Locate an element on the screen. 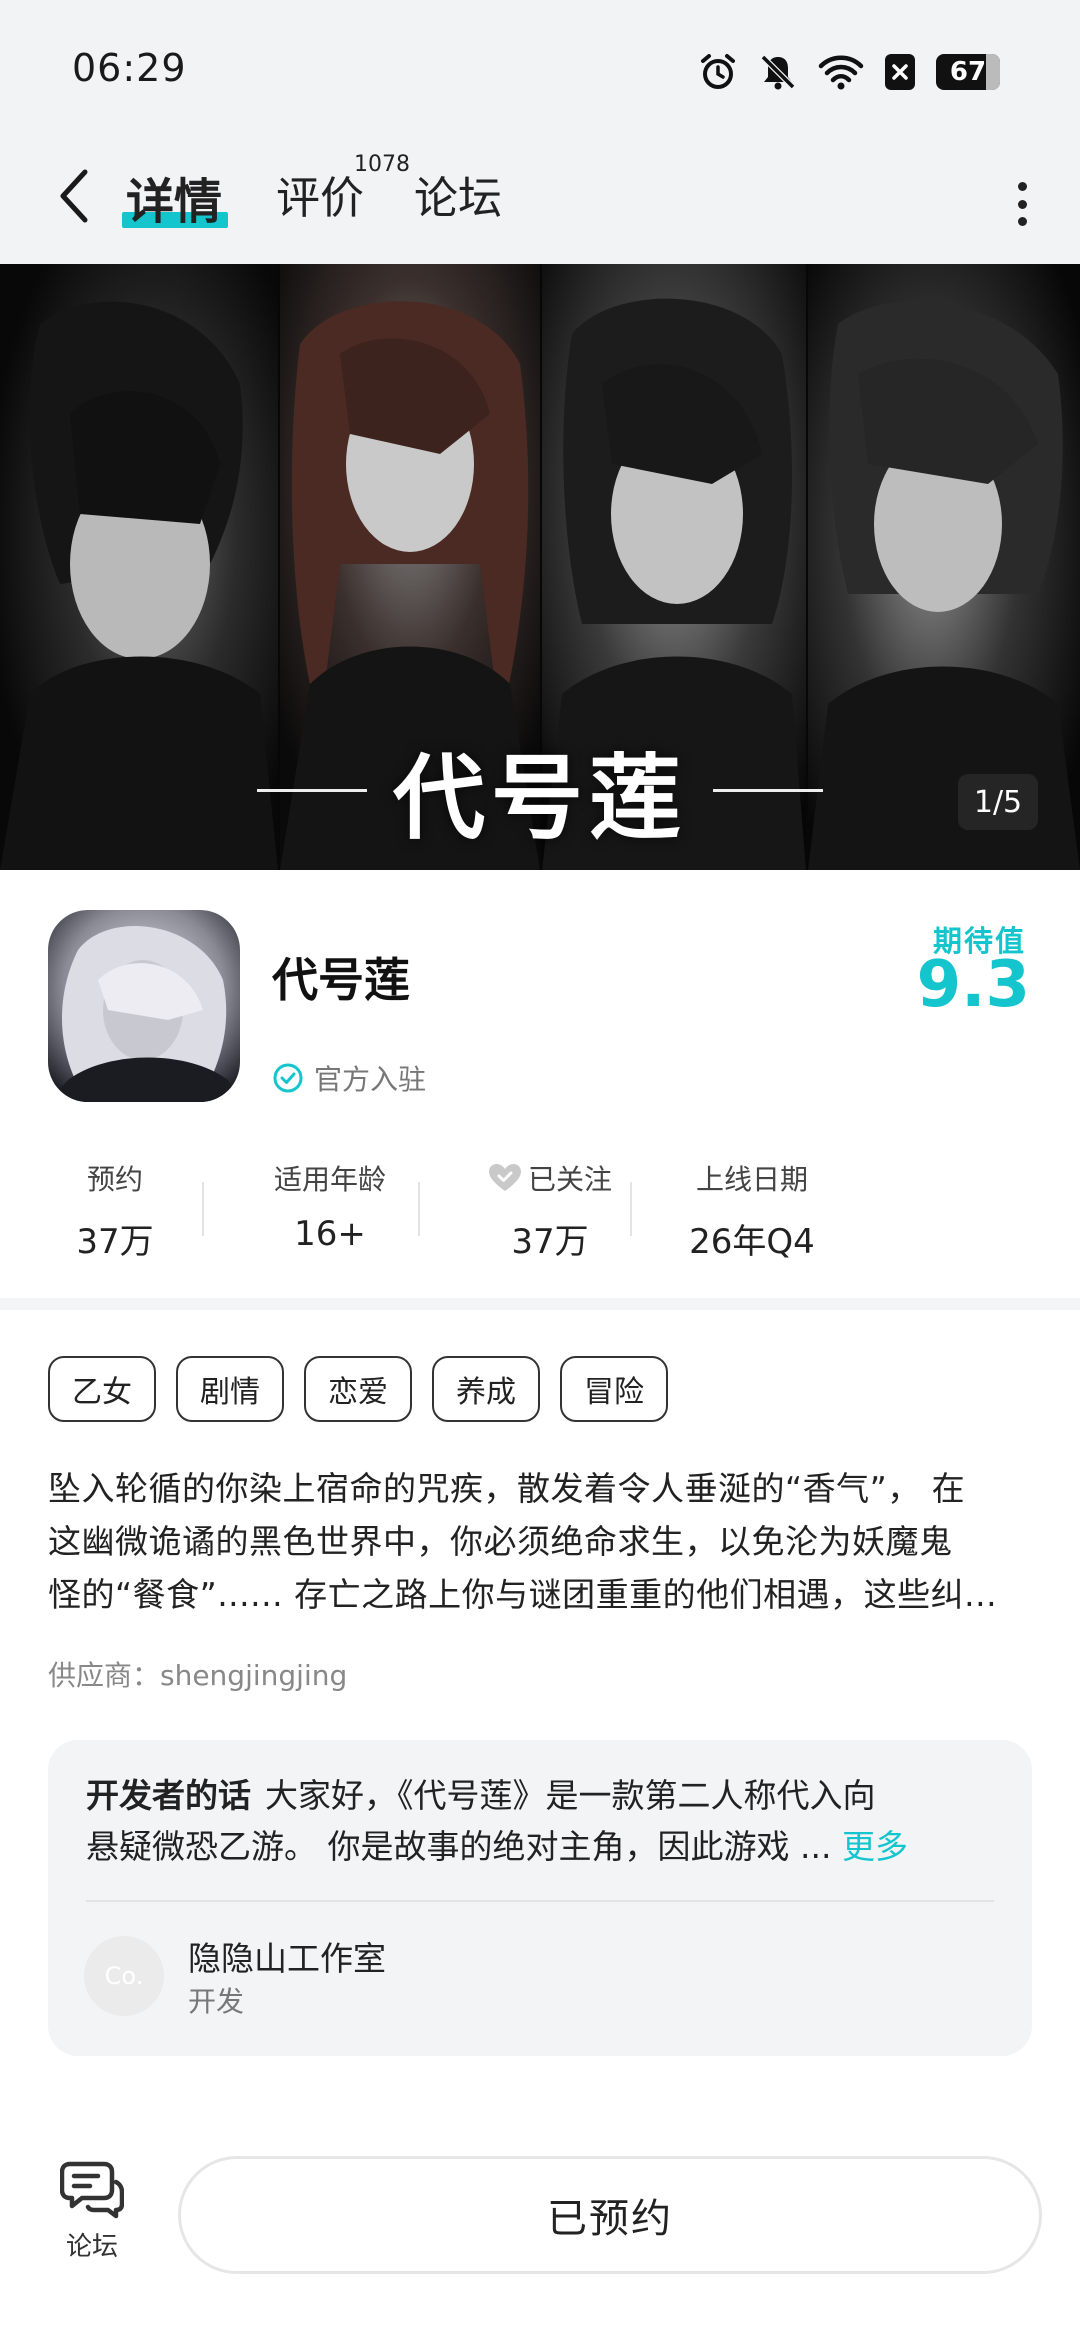  tab-forum: 论坛 is located at coordinates (458, 194).